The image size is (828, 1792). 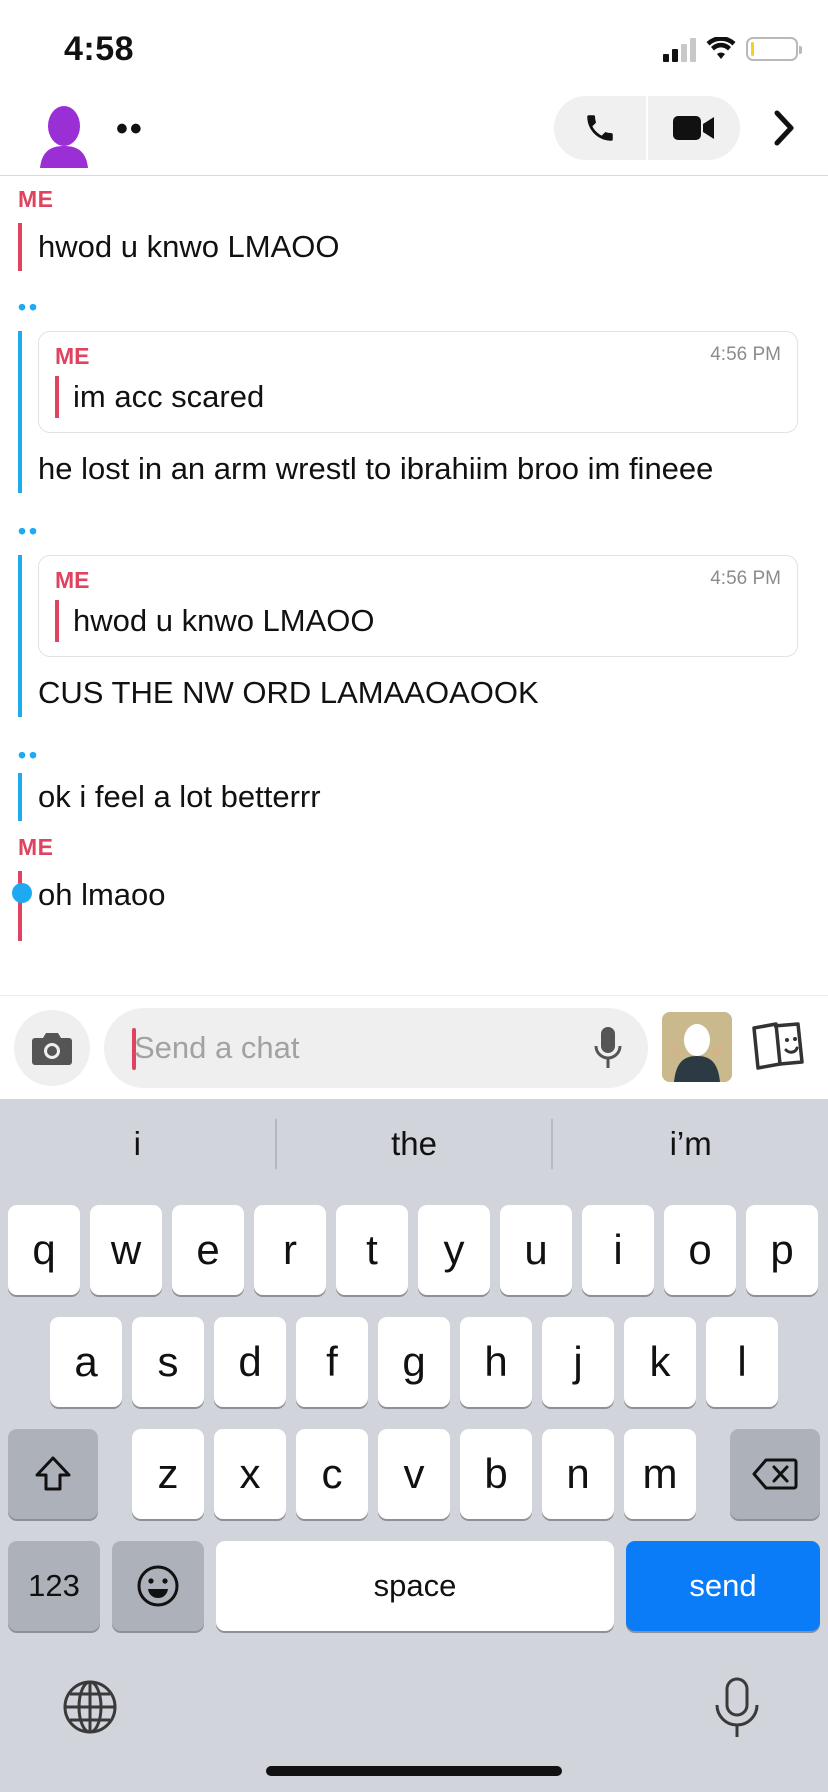 I want to click on key-s: s, so click(x=168, y=1362).